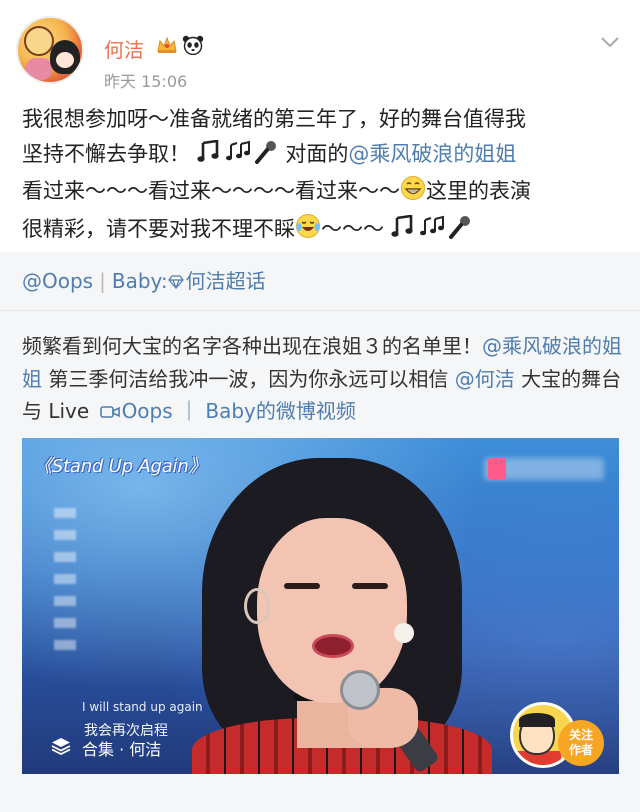 This screenshot has width=640, height=812. What do you see at coordinates (252, 346) in the screenshot?
I see `repost-text-segment: 频繁看到何大宝的名字各种出现在浪姐３的名单里！` at bounding box center [252, 346].